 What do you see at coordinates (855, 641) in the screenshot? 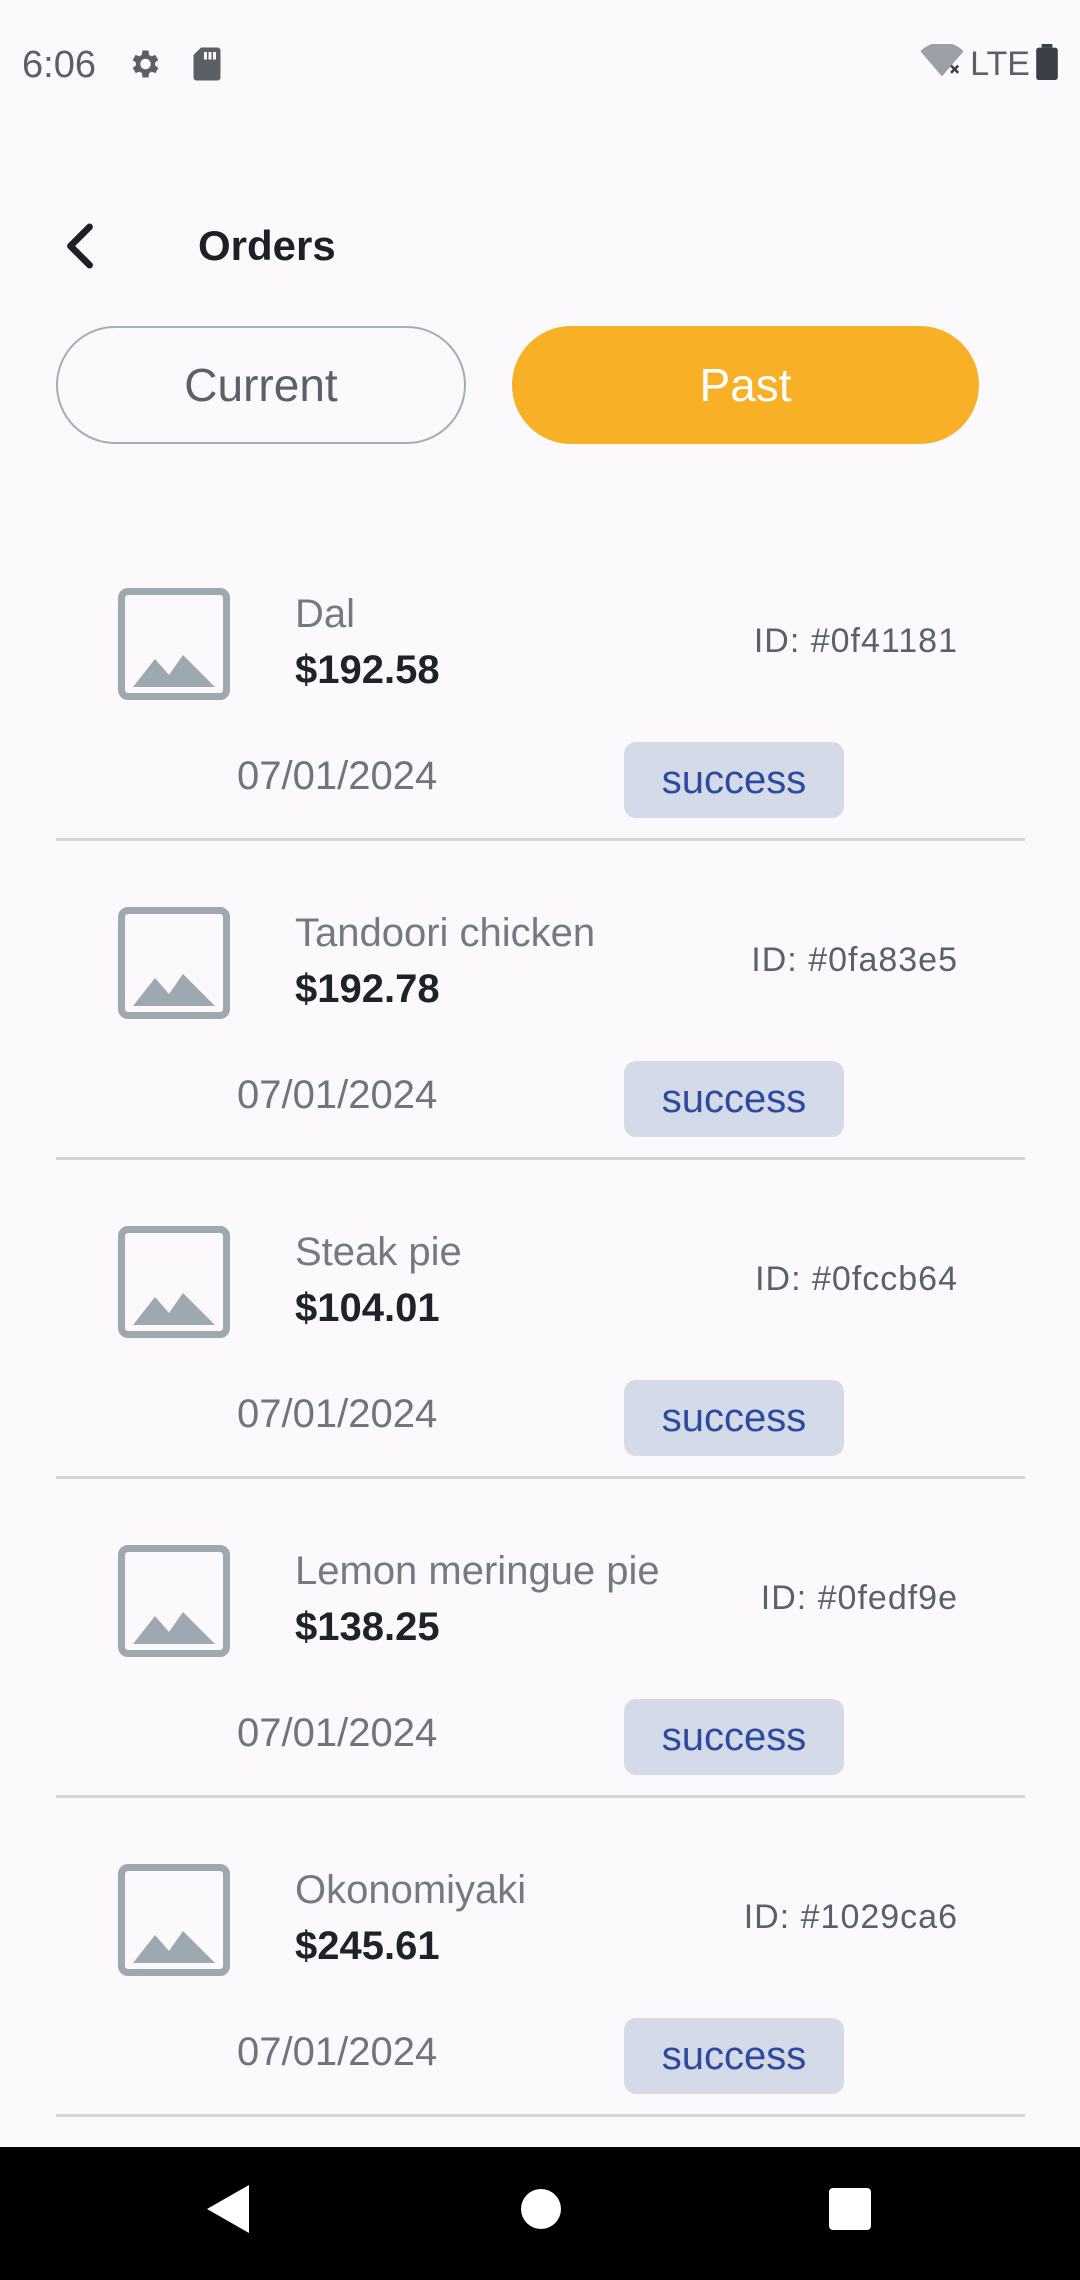
I see `order-id: ID: #0f41181` at bounding box center [855, 641].